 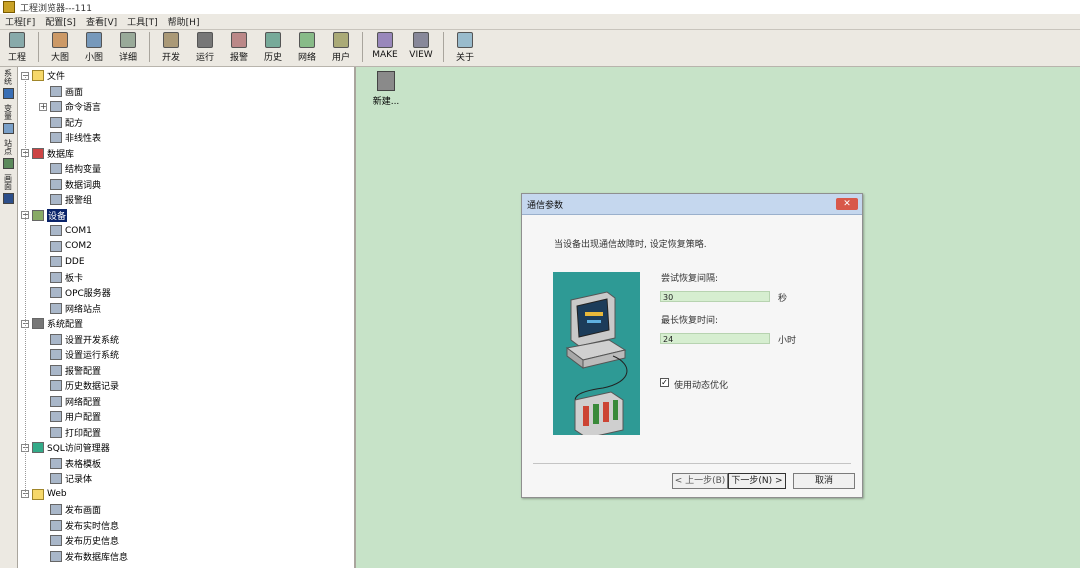 I want to click on tree-node: − 文件, so click(x=43, y=75).